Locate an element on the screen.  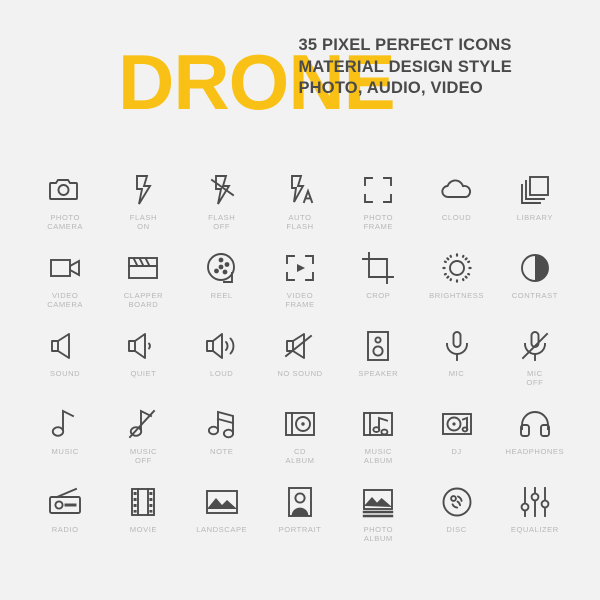
icon-cell-landscape: LANDSCAPE is located at coordinates (222, 521).